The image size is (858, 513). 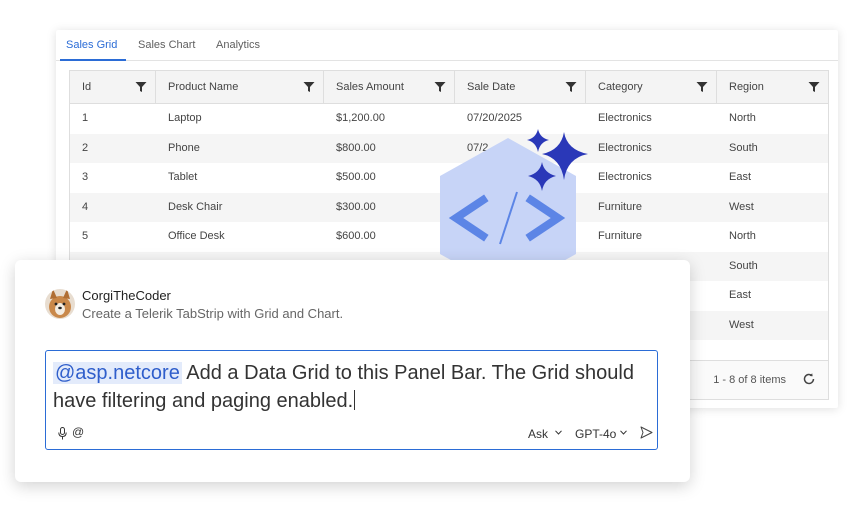 I want to click on table-cell: 3, so click(x=85, y=177).